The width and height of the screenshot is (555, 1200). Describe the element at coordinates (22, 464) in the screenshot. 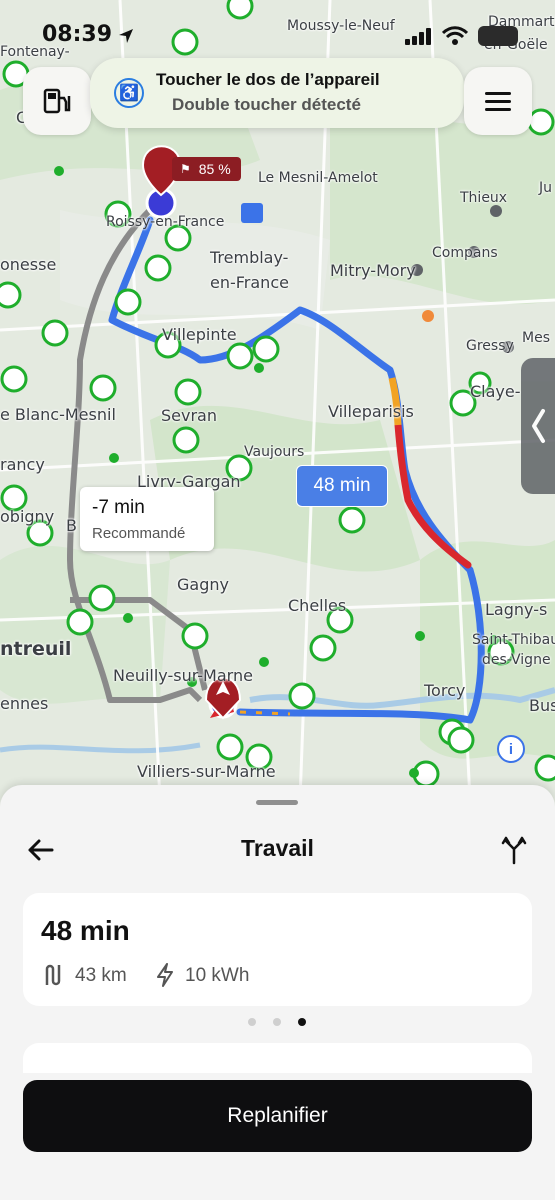

I see `place-label: rancy` at that location.